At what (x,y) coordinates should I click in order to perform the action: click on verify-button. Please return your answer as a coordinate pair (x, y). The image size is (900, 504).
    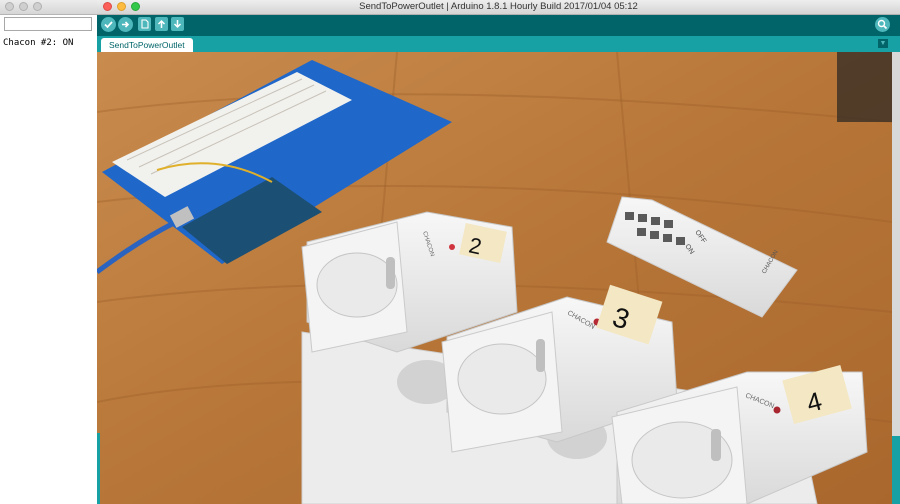
    Looking at the image, I should click on (108, 24).